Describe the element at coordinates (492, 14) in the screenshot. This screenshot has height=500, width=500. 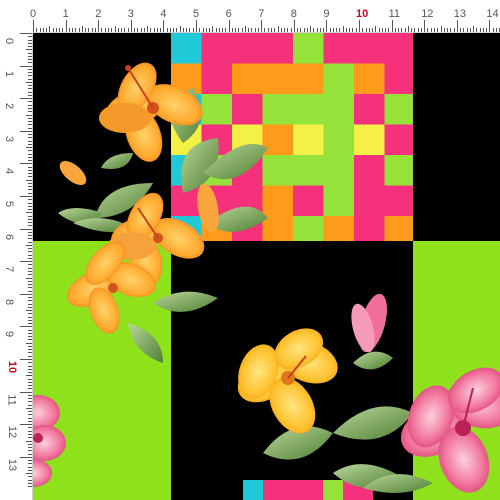
I see `ruler-label: 14` at that location.